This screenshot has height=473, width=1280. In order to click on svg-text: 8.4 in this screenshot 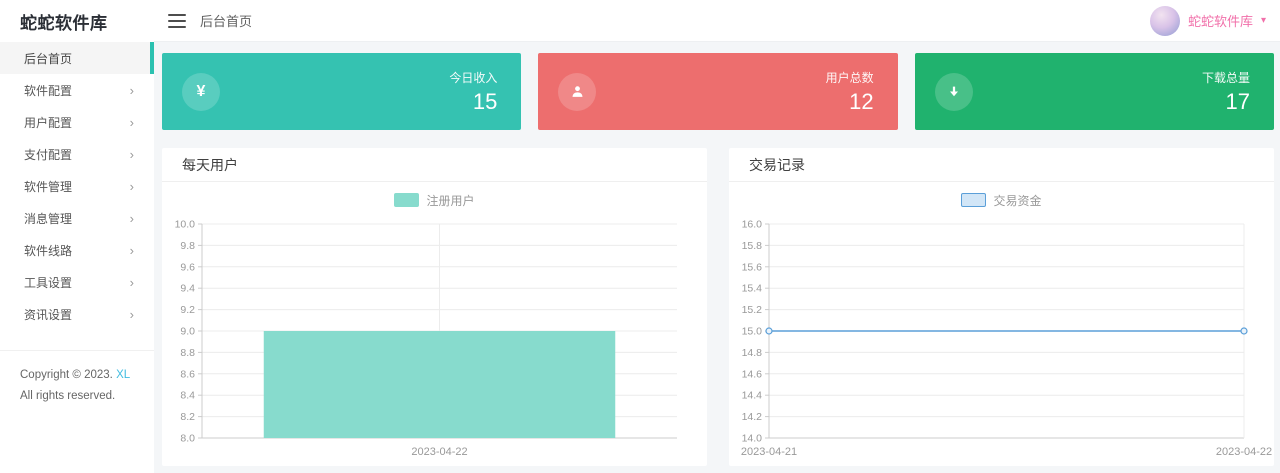, I will do `click(187, 396)`.